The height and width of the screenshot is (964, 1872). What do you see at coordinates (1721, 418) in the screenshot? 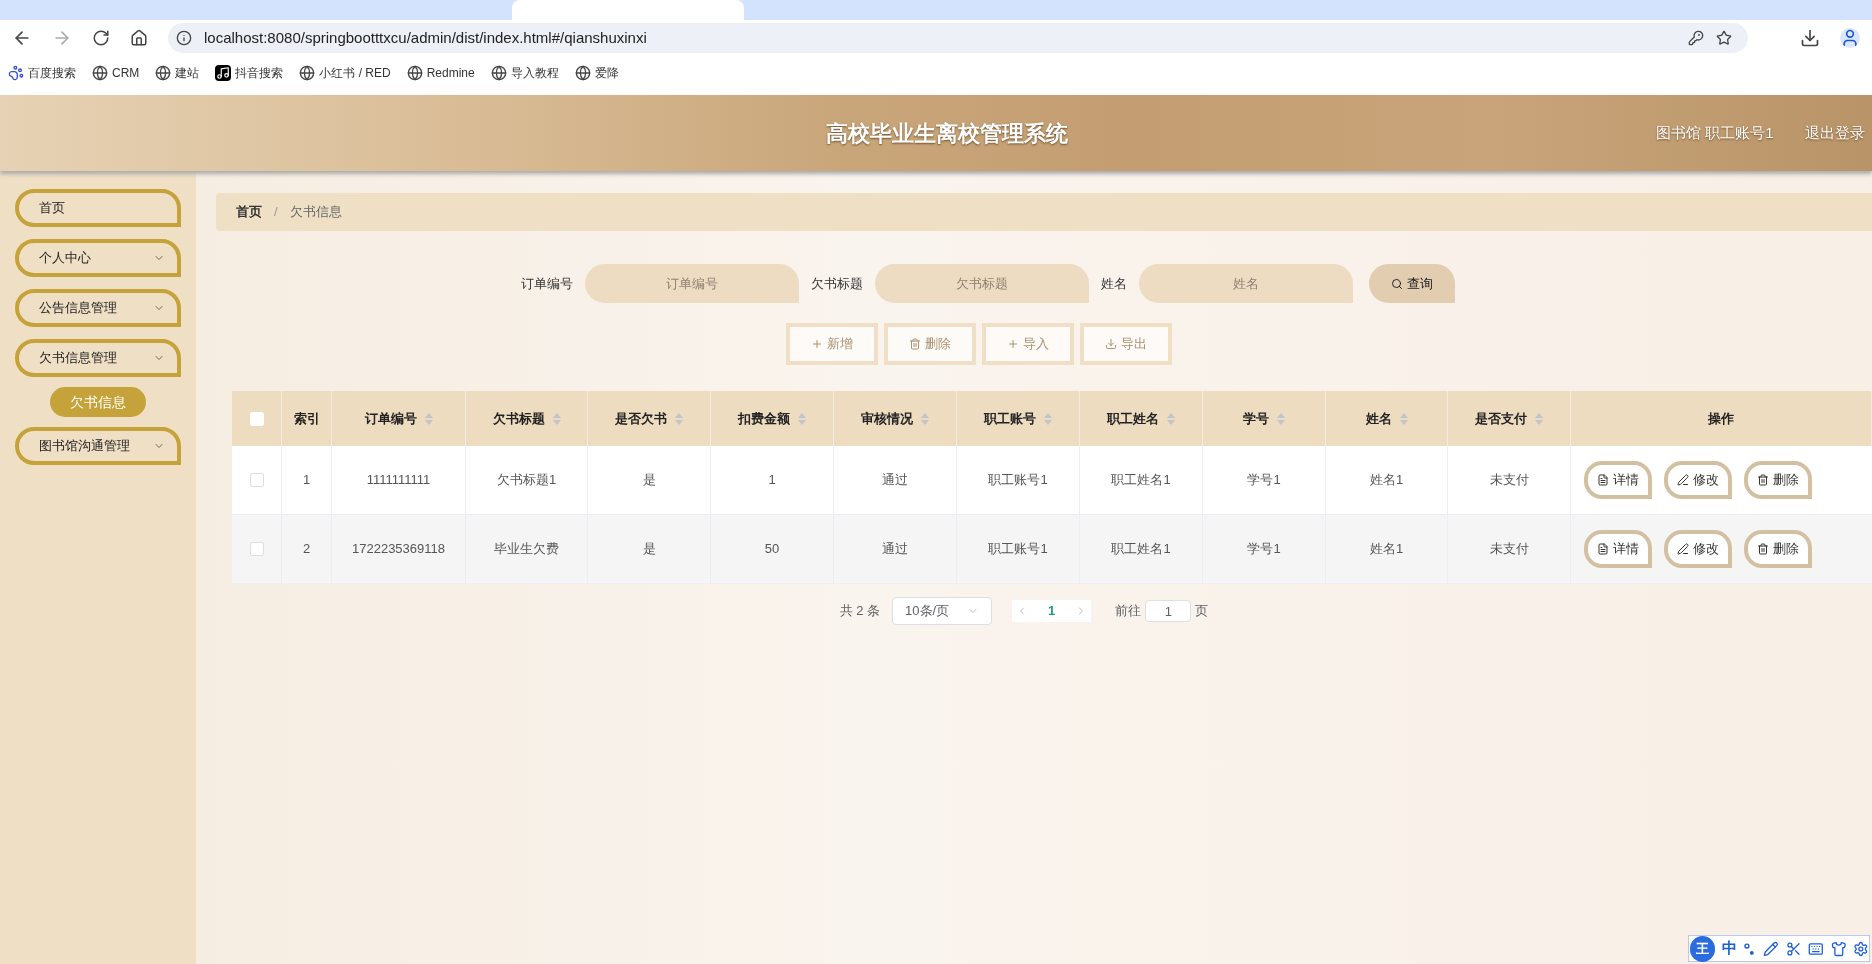
I see `column-header: 操作` at bounding box center [1721, 418].